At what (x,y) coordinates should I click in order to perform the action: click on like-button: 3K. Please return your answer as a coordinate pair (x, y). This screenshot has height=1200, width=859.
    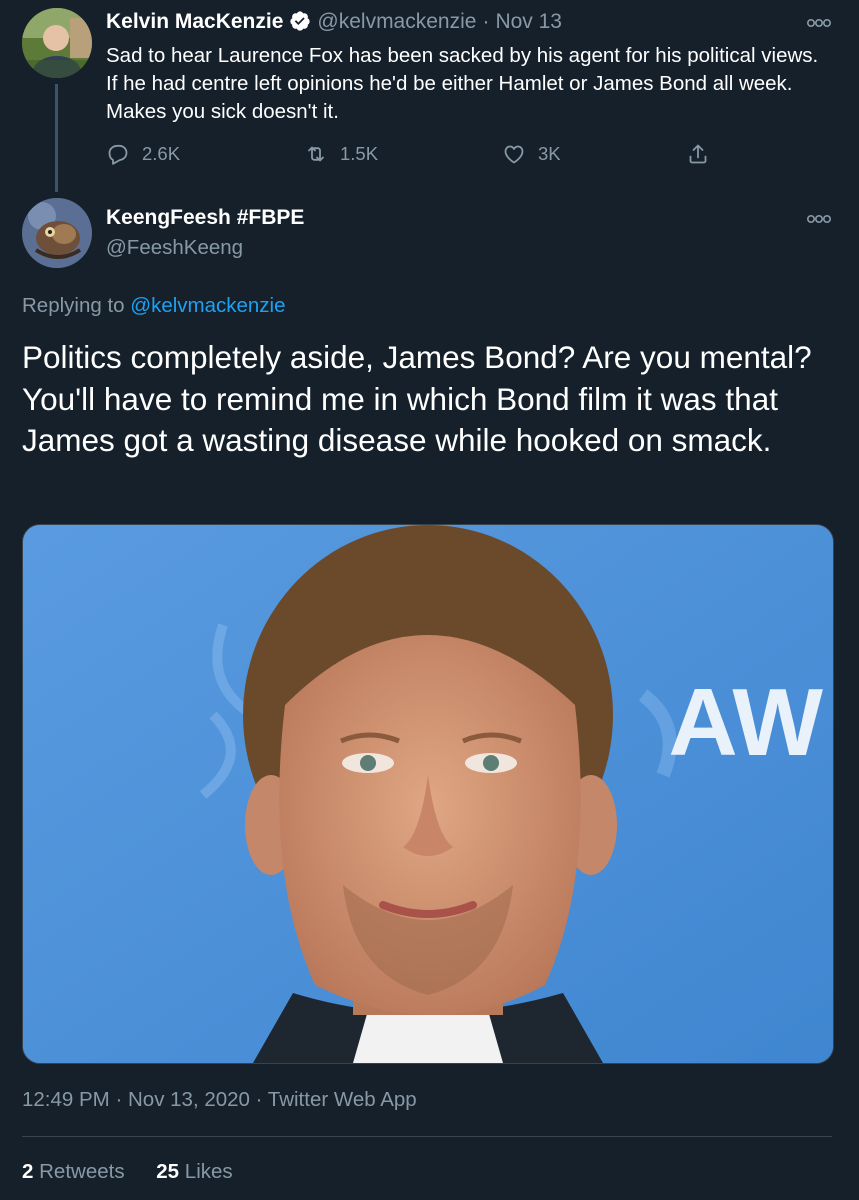
    Looking at the image, I should click on (531, 154).